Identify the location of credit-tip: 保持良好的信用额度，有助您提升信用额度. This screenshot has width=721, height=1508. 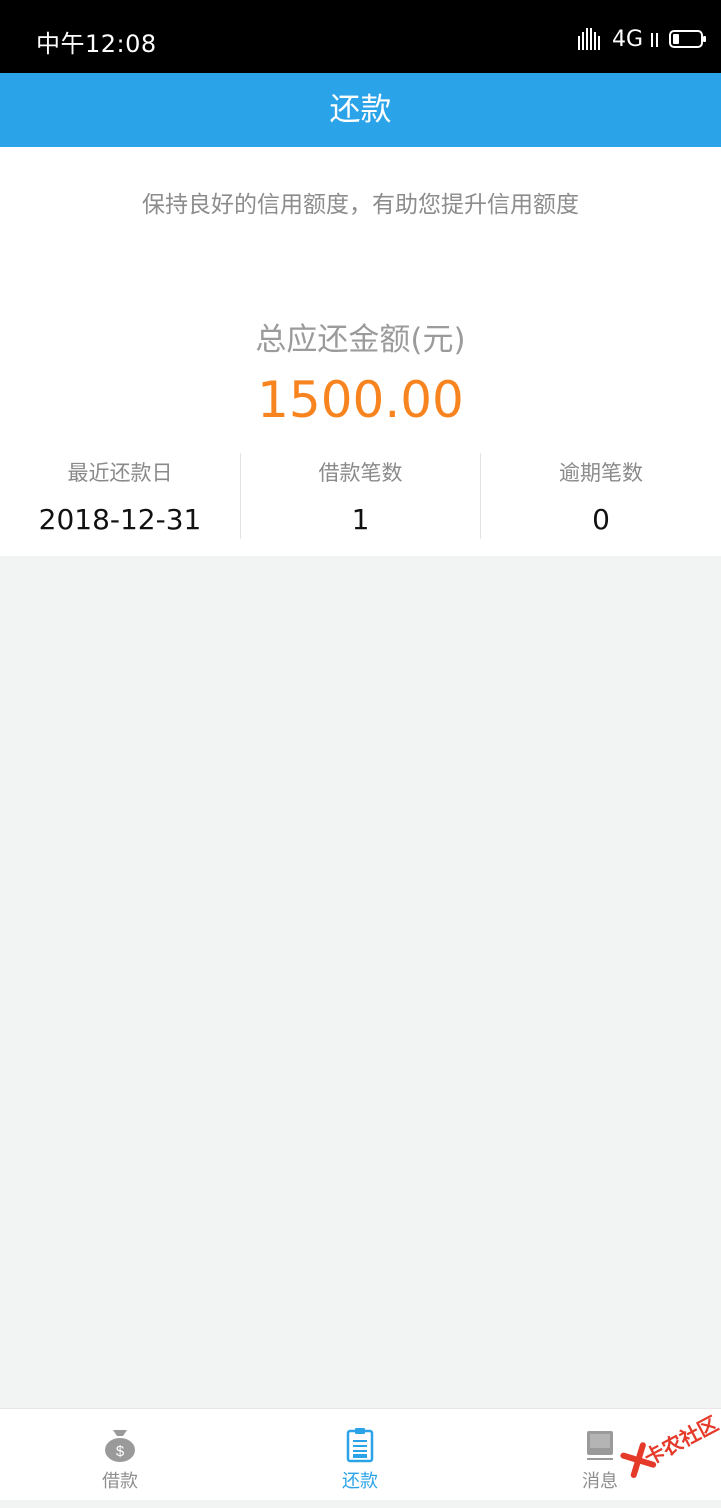
(360, 205).